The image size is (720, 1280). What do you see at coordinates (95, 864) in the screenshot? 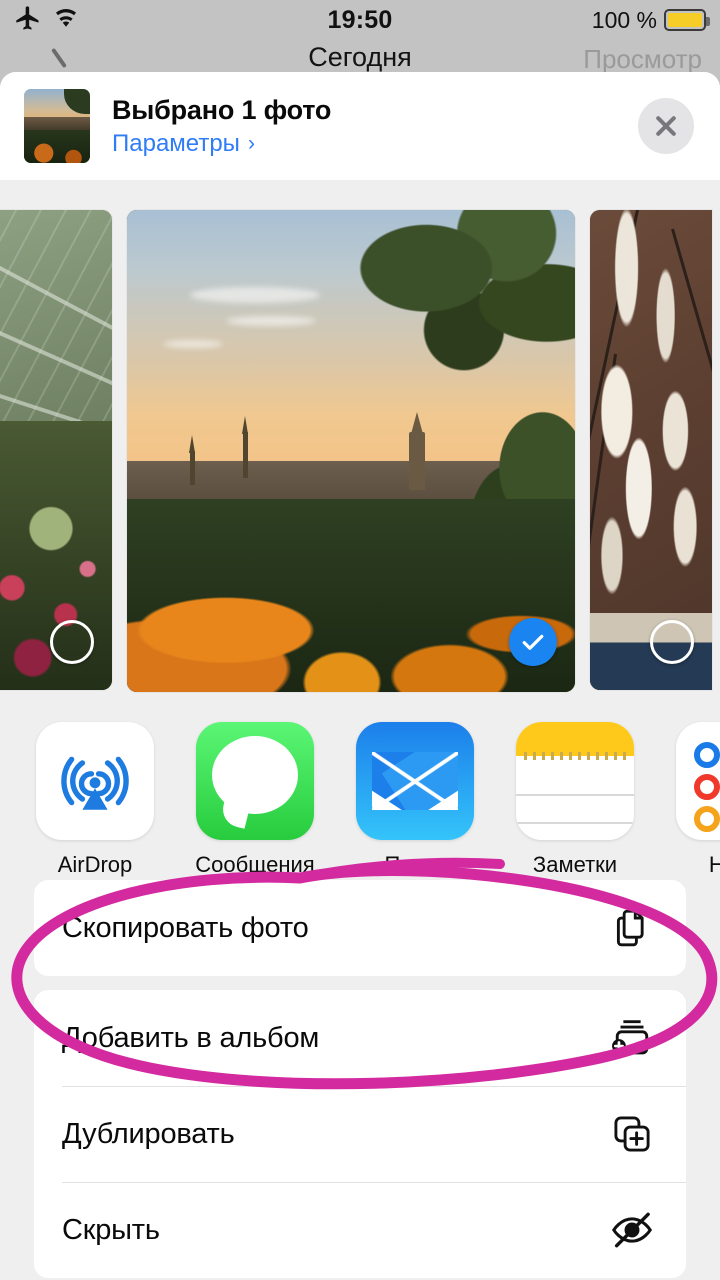
I see `app-label: AirDrop` at bounding box center [95, 864].